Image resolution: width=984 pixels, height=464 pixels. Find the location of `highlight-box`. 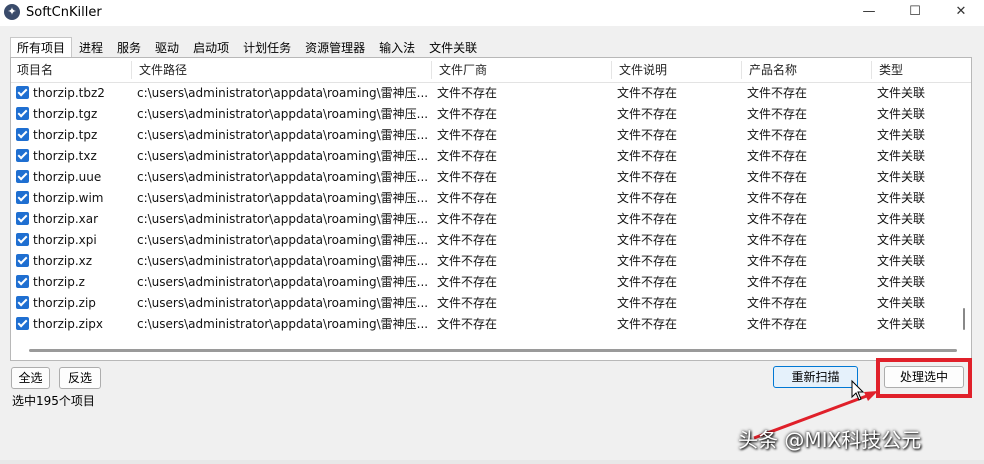

highlight-box is located at coordinates (924, 378).